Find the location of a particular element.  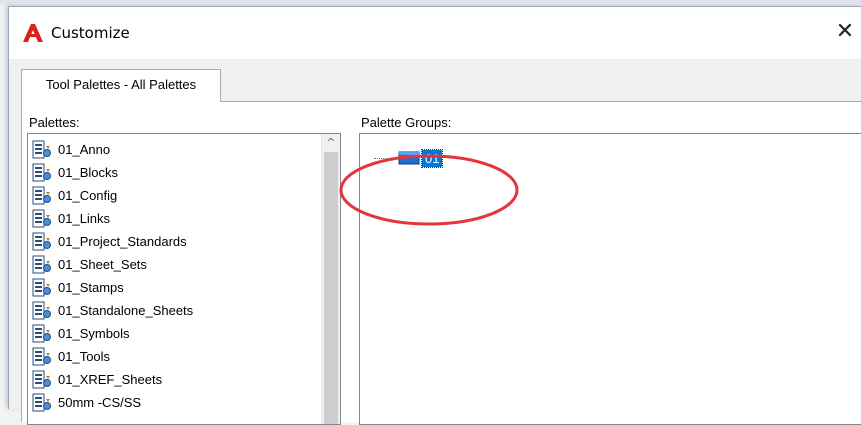

tab-tool-palettes-all: Tool Palettes - All Palettes is located at coordinates (121, 85).